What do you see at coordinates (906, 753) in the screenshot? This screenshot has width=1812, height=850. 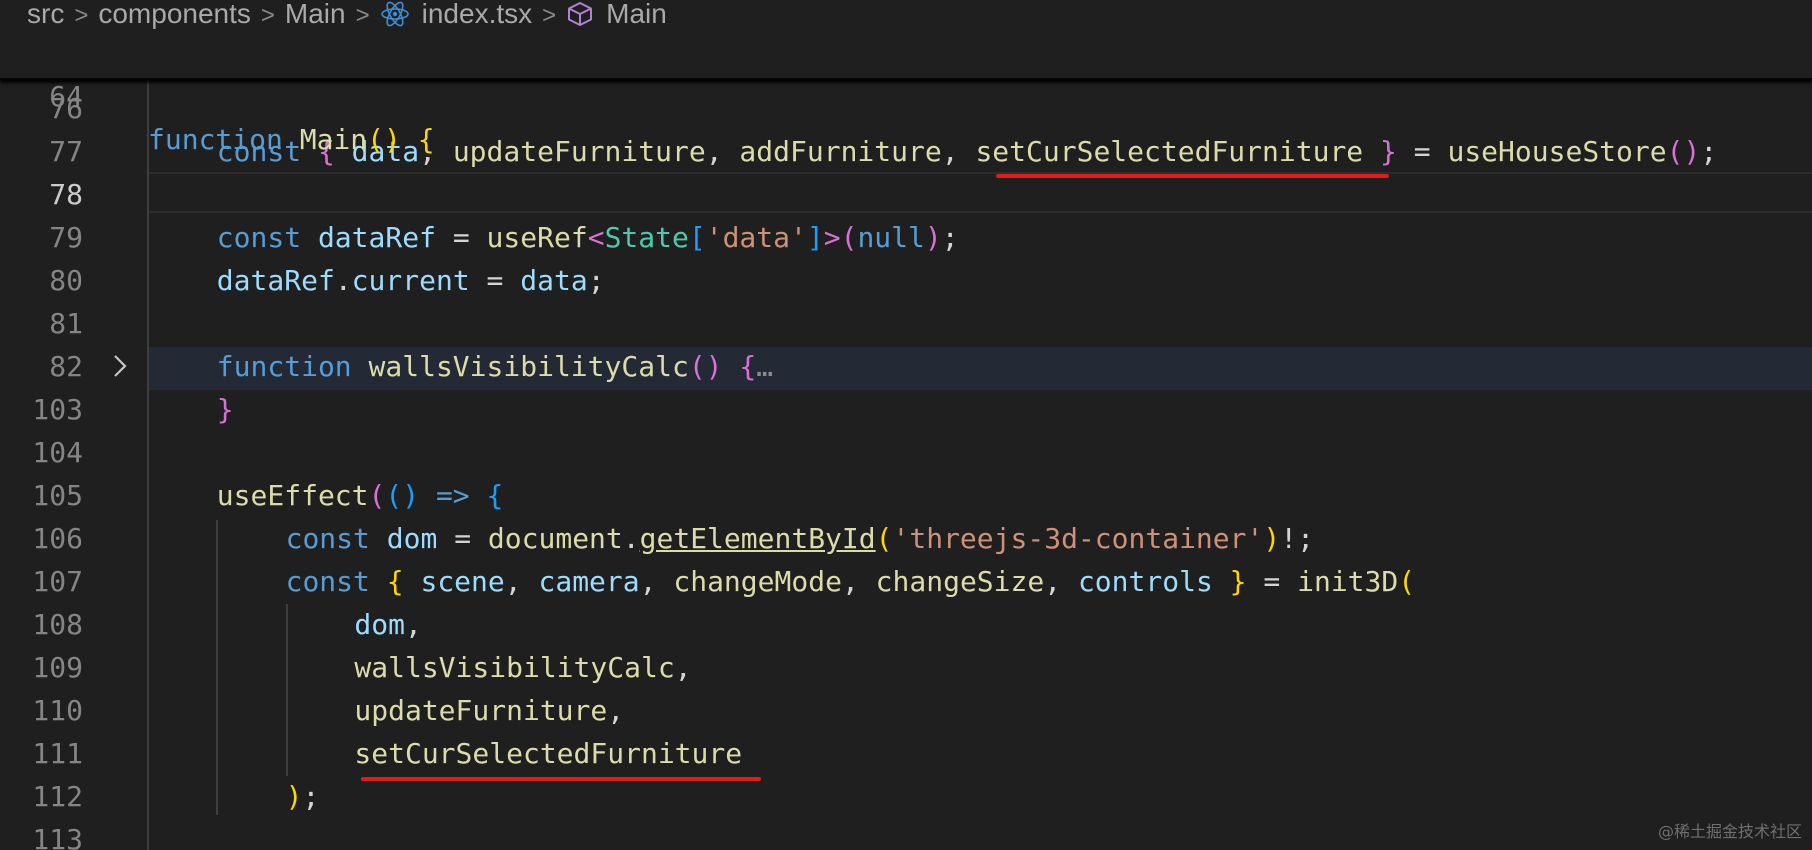 I see `code-line: 111 setCurSelectedFurniture` at bounding box center [906, 753].